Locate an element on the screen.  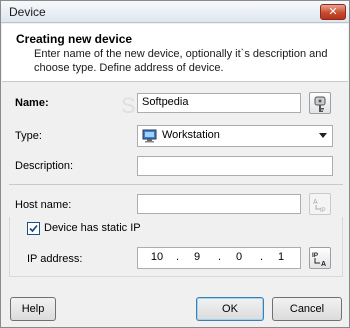
description-label: Description: is located at coordinates (44, 166).